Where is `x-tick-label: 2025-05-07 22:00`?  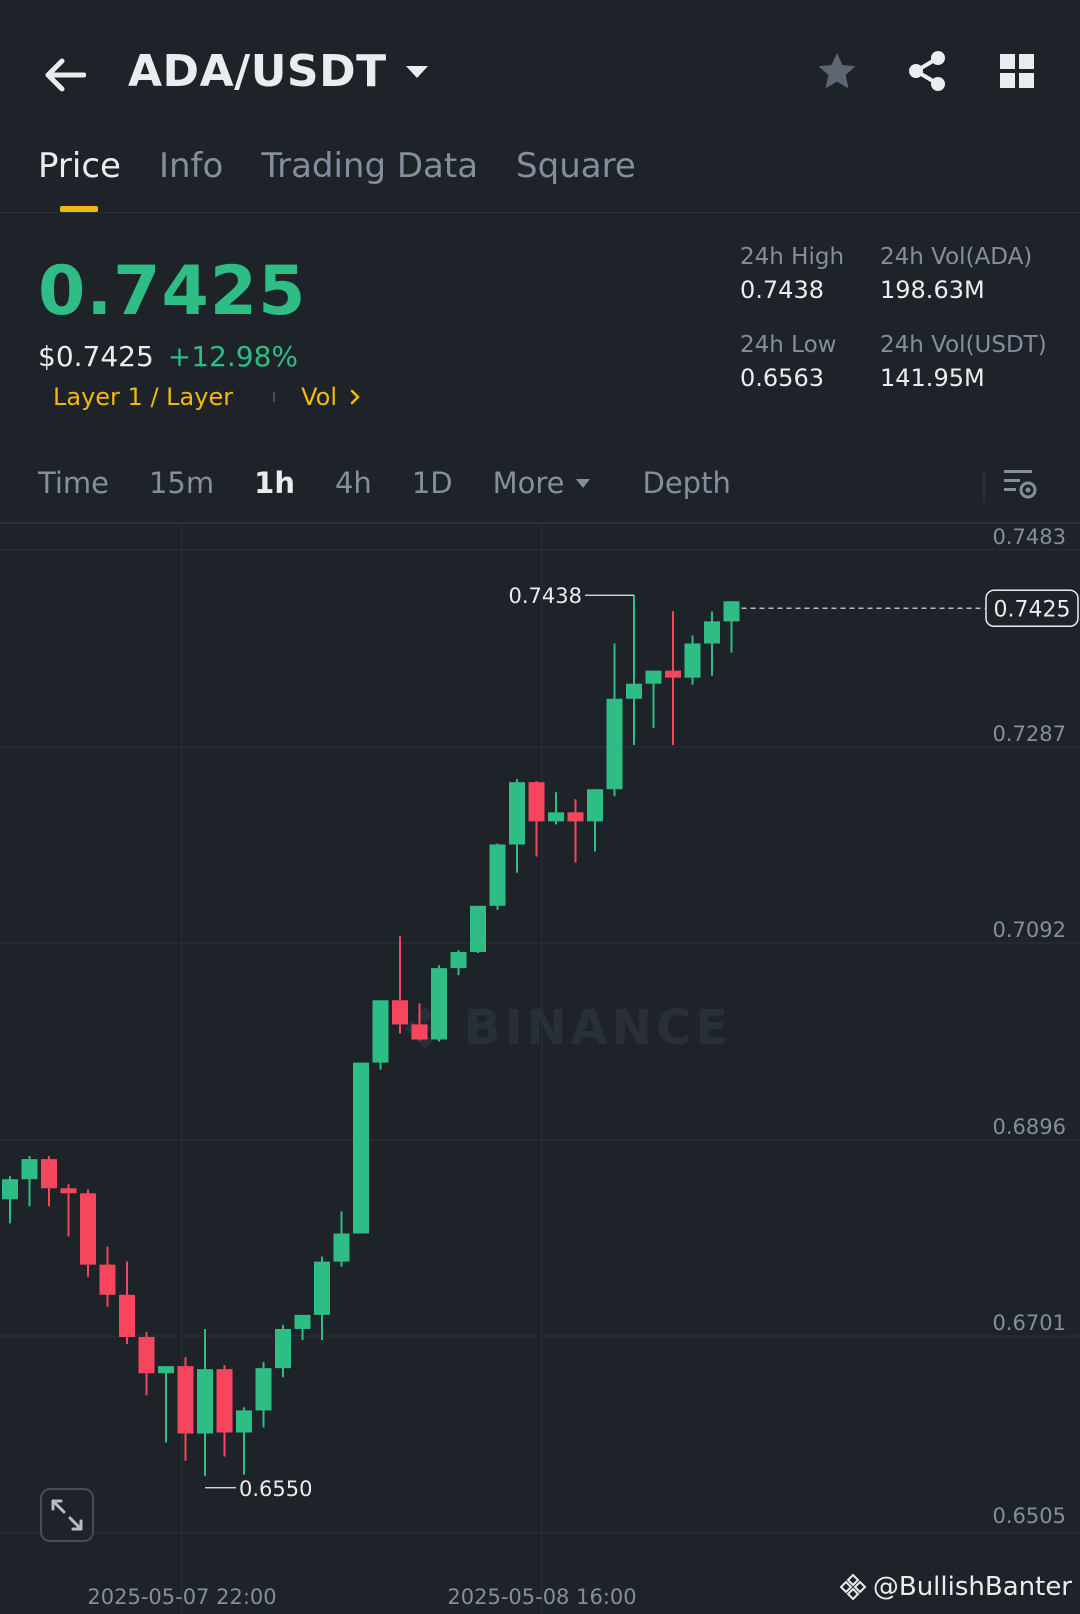
x-tick-label: 2025-05-07 22:00 is located at coordinates (181, 1597).